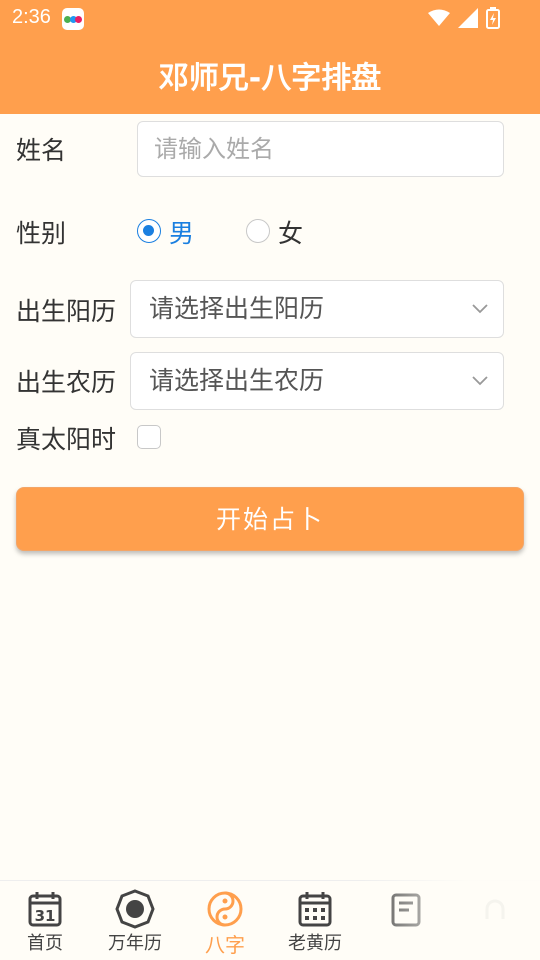 Image resolution: width=540 pixels, height=960 pixels. What do you see at coordinates (66, 382) in the screenshot?
I see `lunar-date-label: 出生农历` at bounding box center [66, 382].